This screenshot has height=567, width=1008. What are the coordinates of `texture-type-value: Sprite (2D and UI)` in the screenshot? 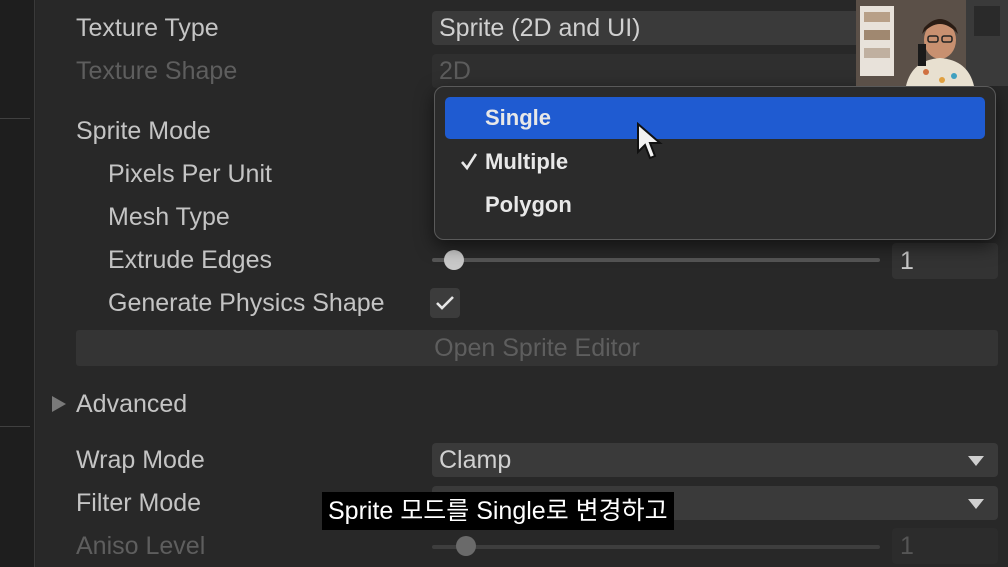 It's located at (540, 28).